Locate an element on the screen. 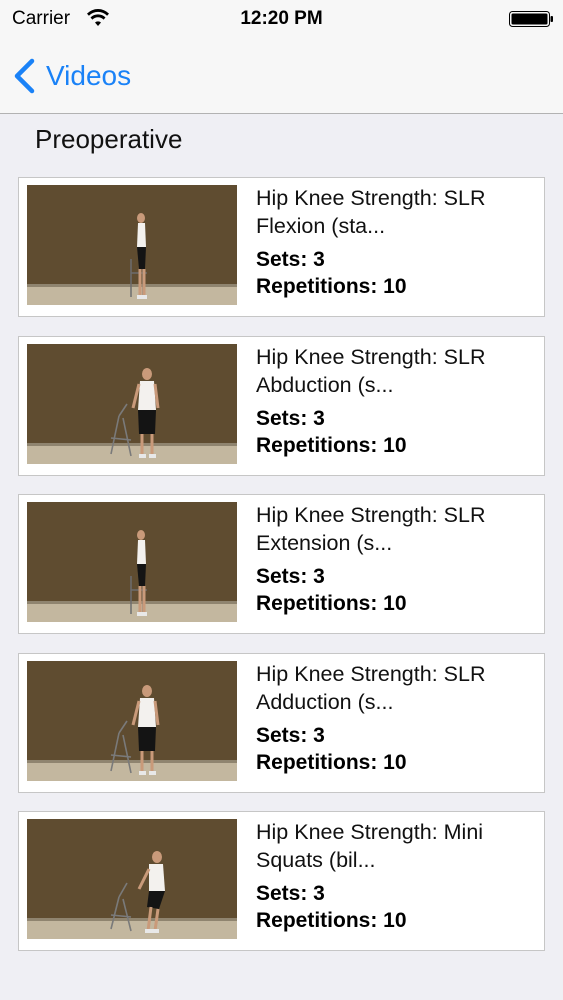 The width and height of the screenshot is (563, 1000). status-bar: Carrier 12:20 PM is located at coordinates (281, 19).